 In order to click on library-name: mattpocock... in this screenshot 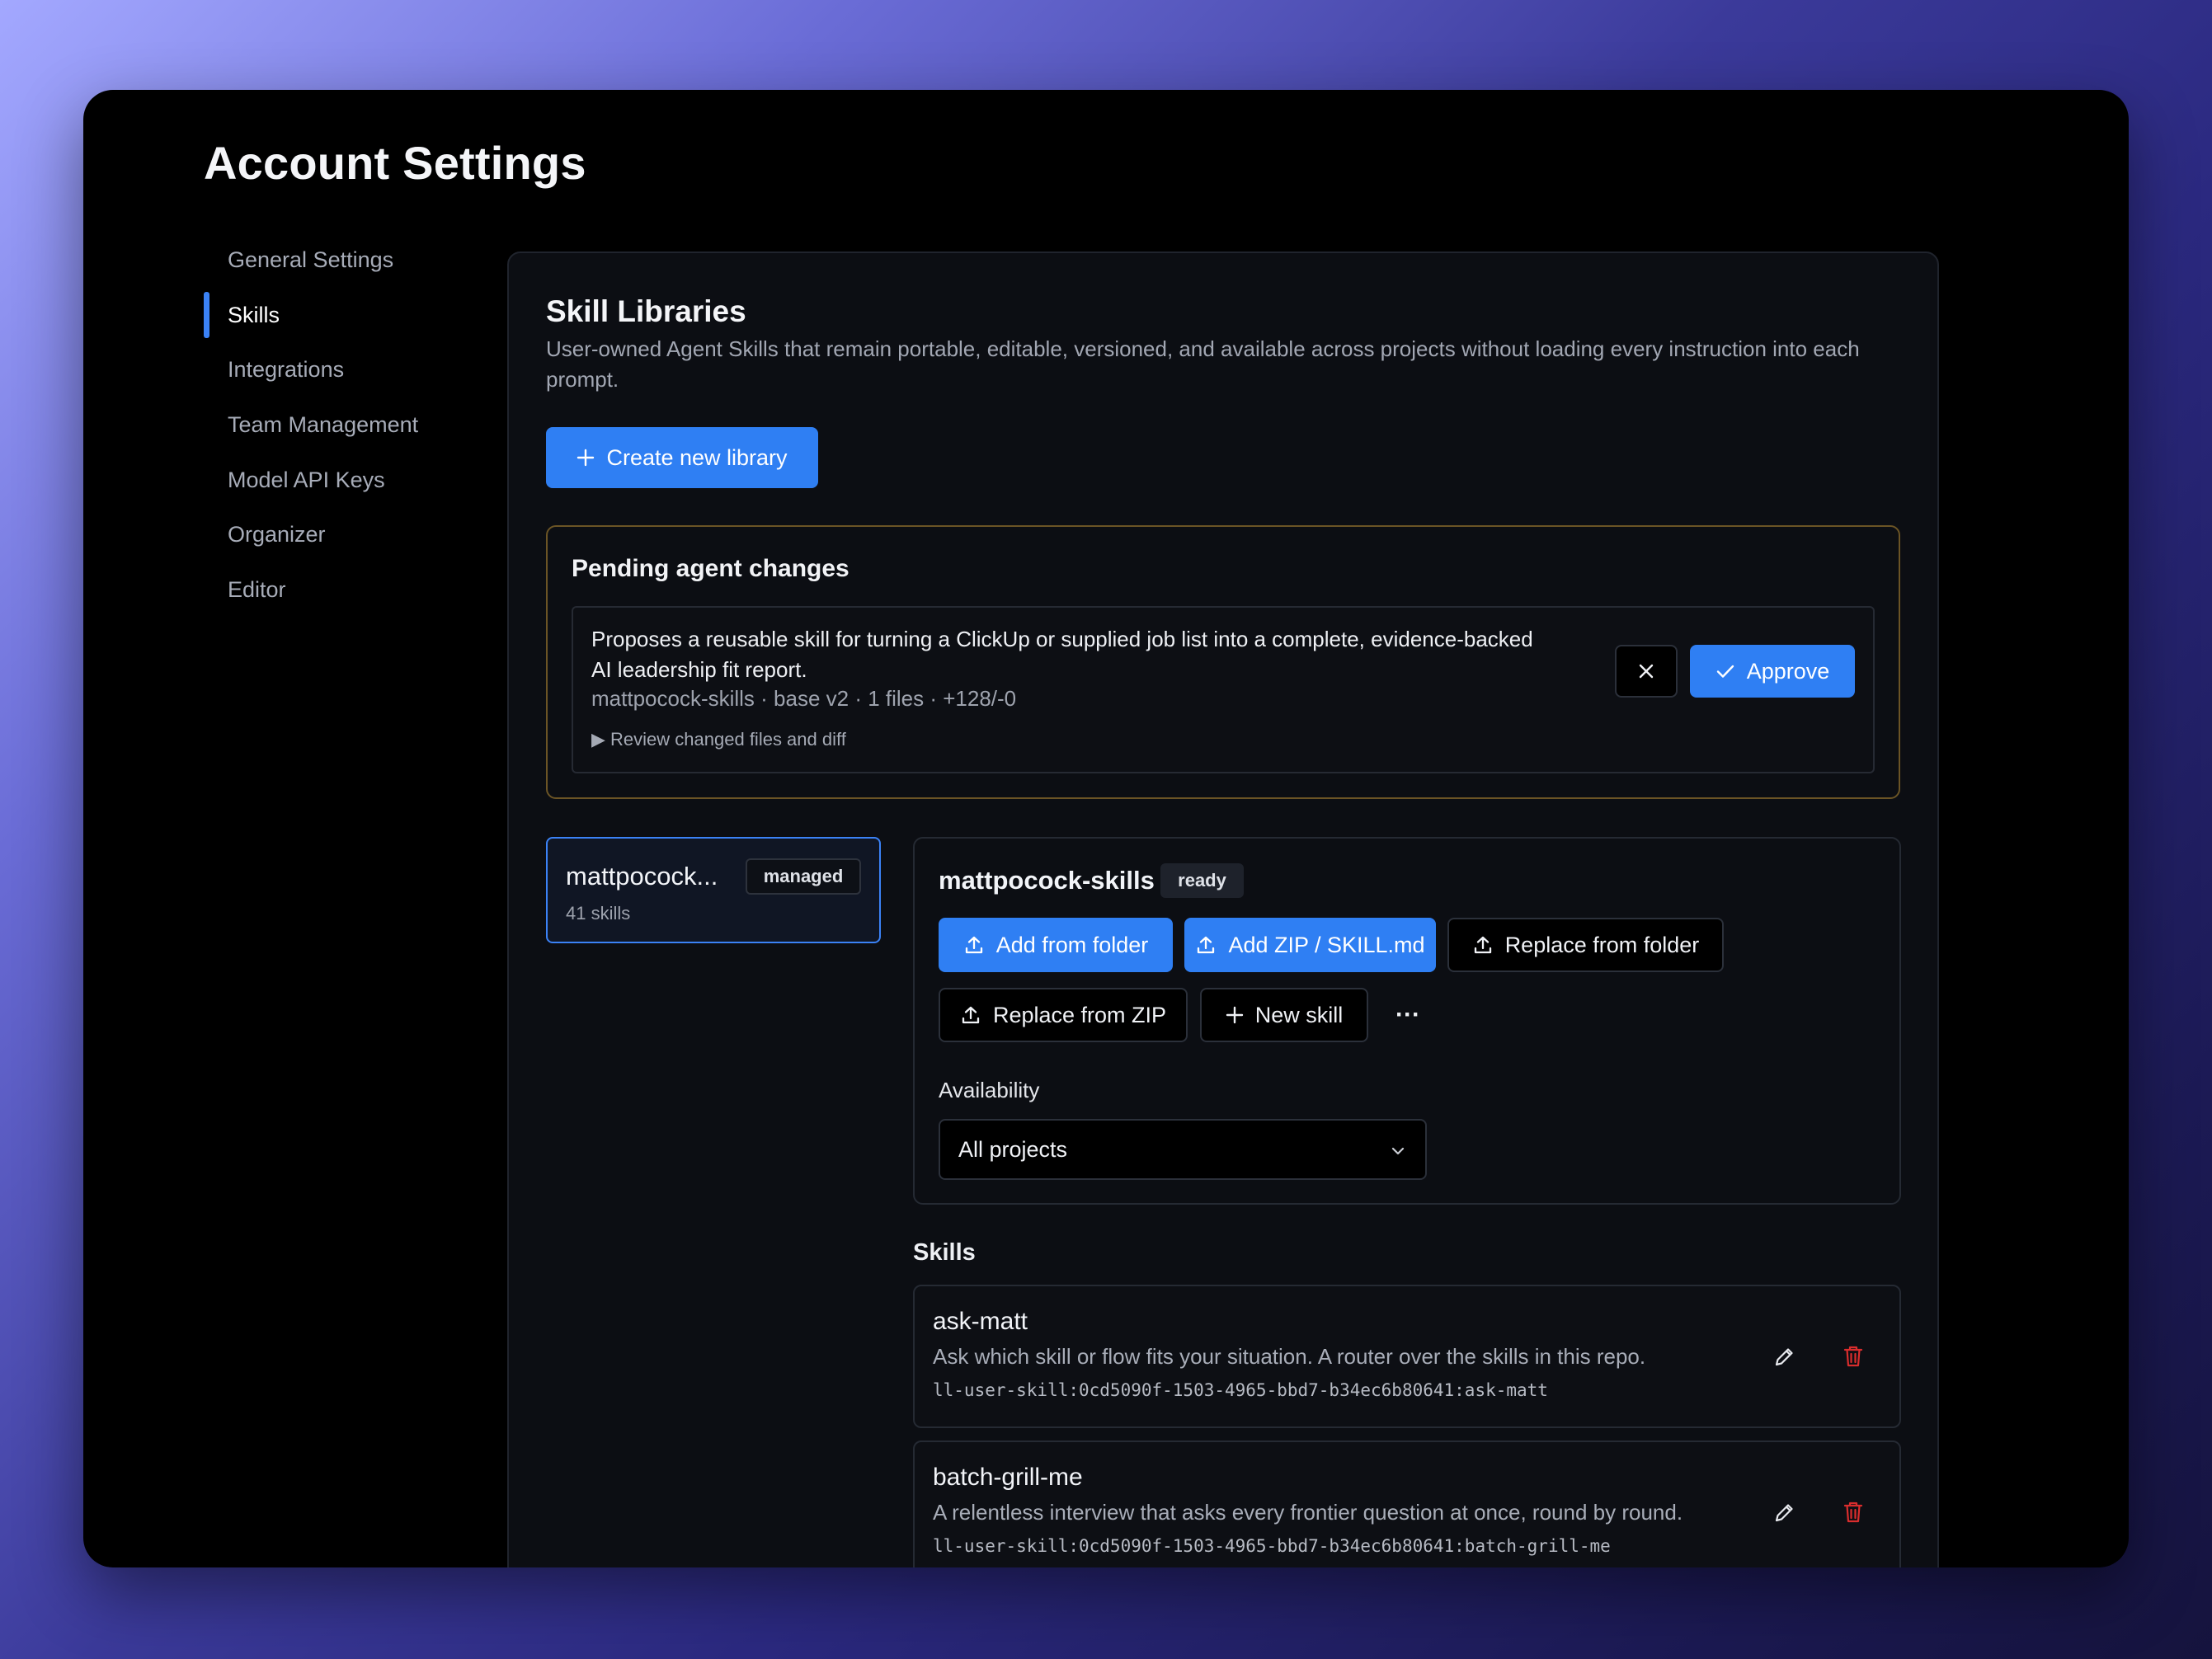, I will do `click(642, 876)`.